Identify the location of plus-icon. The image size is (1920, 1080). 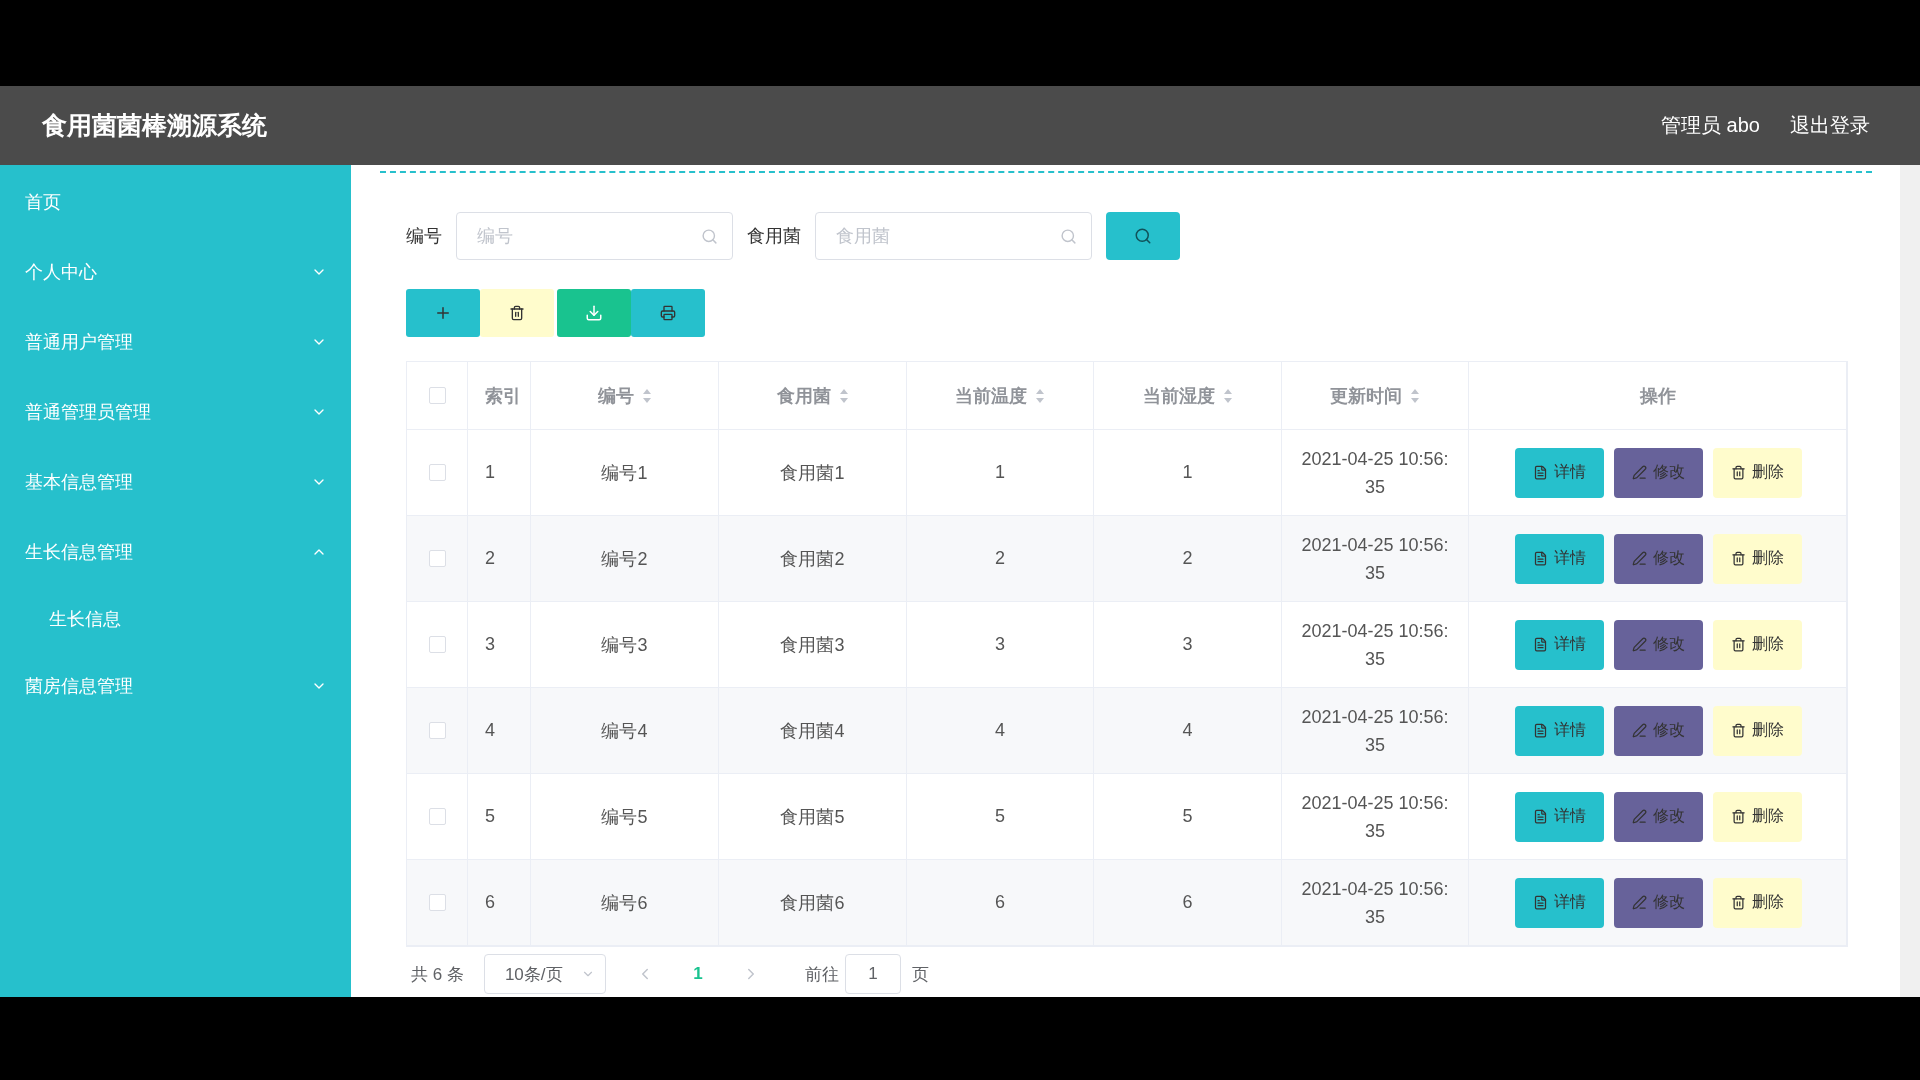
(443, 313).